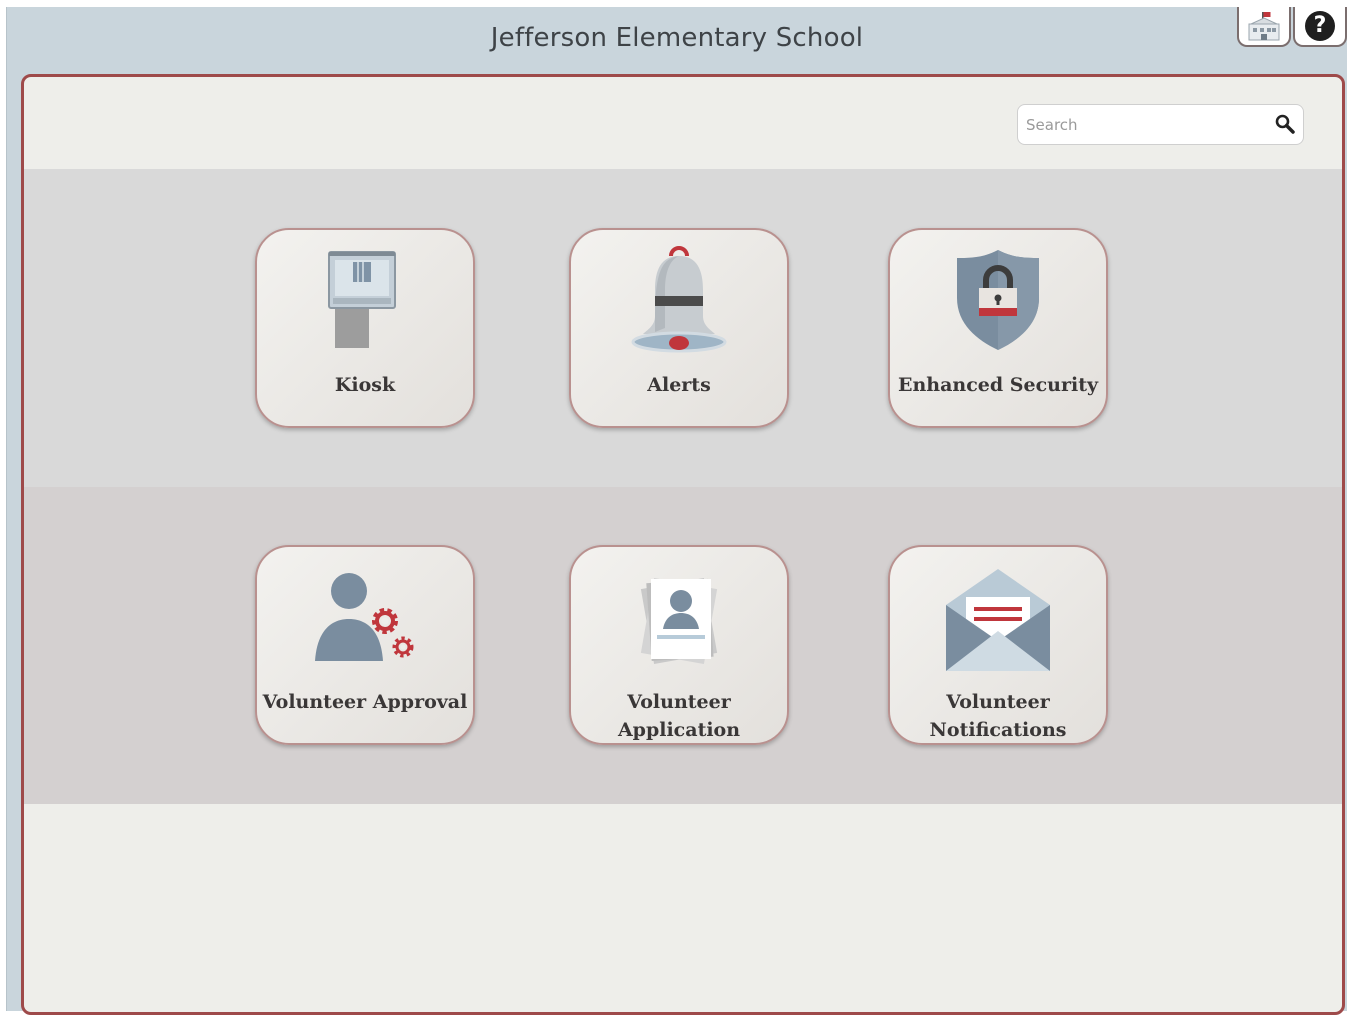  What do you see at coordinates (998, 702) in the screenshot?
I see `volunteer-notifications-label-line1: Volunteer` at bounding box center [998, 702].